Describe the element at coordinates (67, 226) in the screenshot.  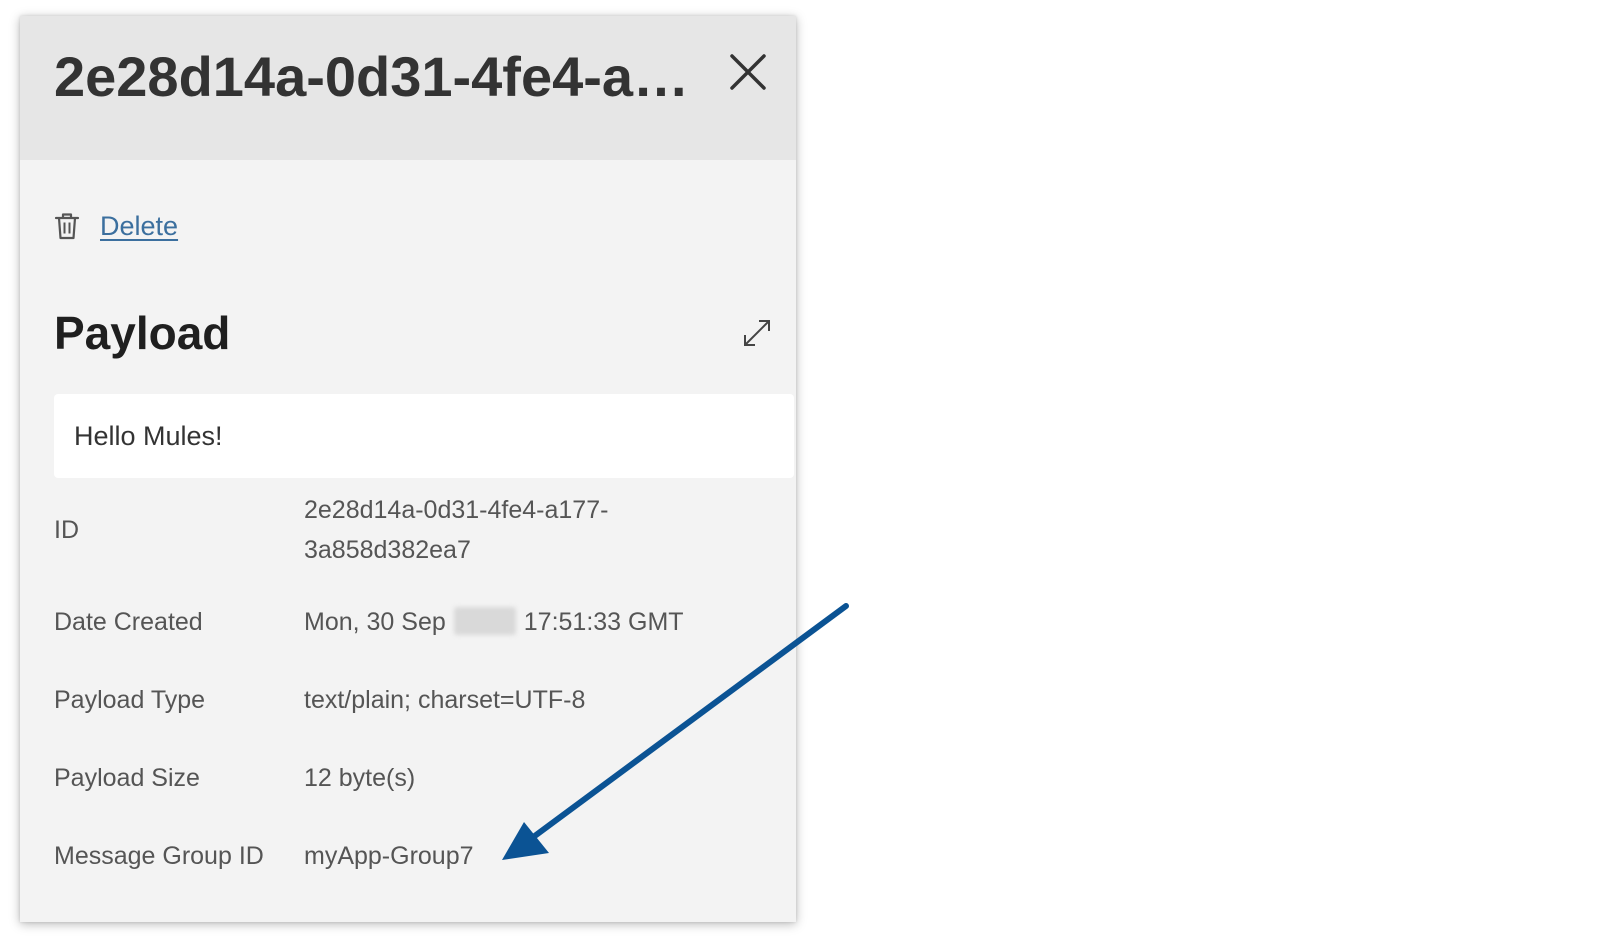
I see `trash-icon` at that location.